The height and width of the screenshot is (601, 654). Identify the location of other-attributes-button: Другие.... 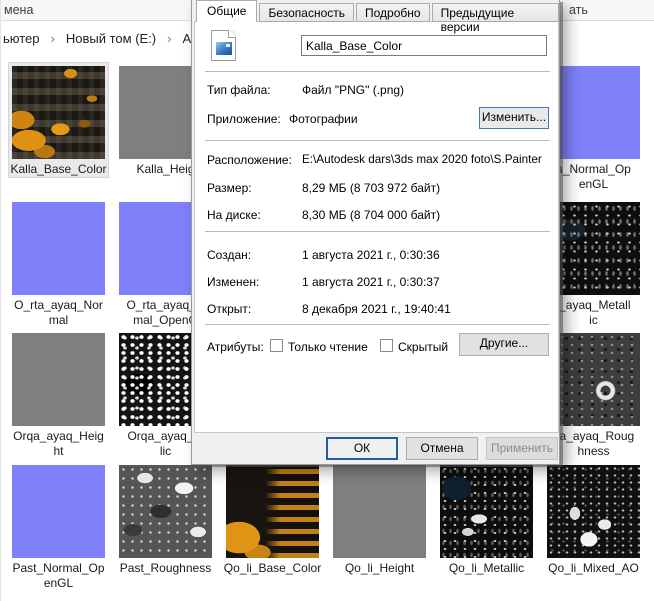
(504, 344).